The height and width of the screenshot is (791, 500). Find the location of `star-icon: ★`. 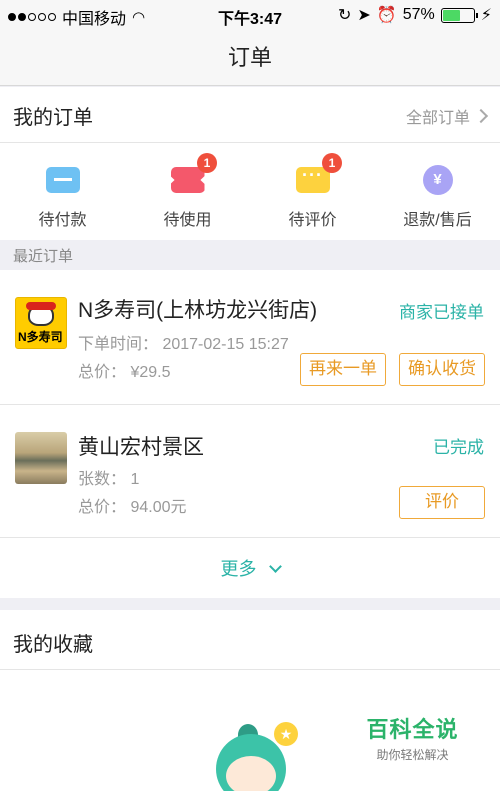

star-icon: ★ is located at coordinates (286, 734).